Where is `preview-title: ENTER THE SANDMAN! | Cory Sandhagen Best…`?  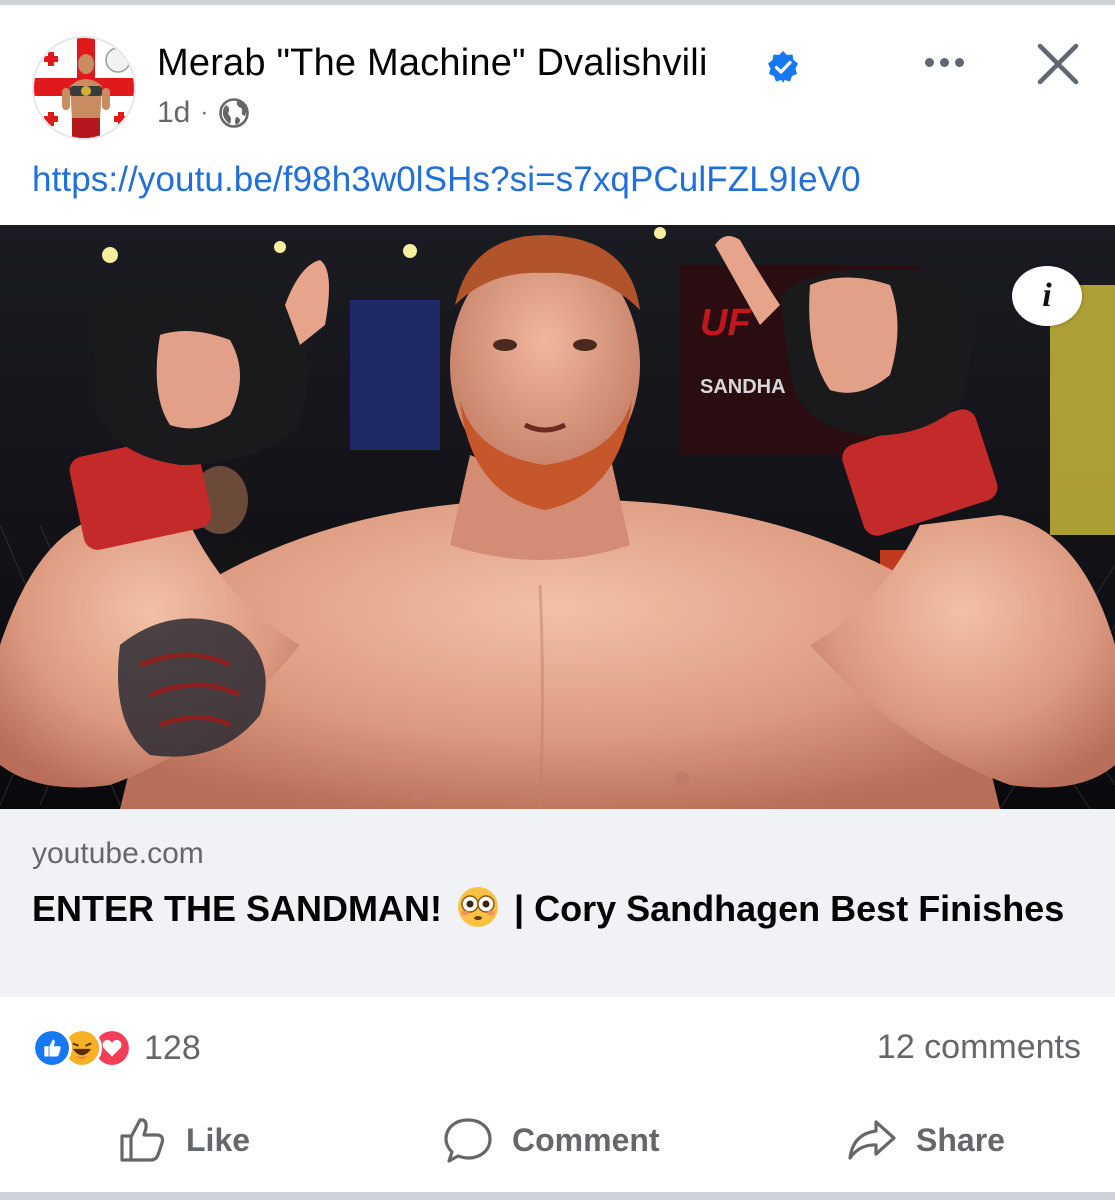
preview-title: ENTER THE SANDMAN! | Cory Sandhagen Best… is located at coordinates (552, 908).